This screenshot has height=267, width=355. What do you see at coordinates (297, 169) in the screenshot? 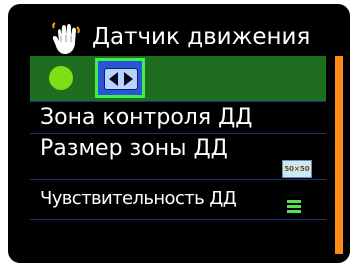
I see `zone-size-badge: 50×50` at bounding box center [297, 169].